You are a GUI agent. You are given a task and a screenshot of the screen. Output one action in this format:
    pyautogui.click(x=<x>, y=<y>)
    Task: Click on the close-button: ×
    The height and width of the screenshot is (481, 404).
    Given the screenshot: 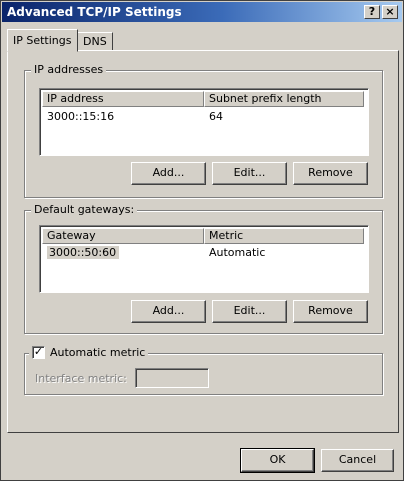 What is the action you would take?
    pyautogui.click(x=390, y=12)
    